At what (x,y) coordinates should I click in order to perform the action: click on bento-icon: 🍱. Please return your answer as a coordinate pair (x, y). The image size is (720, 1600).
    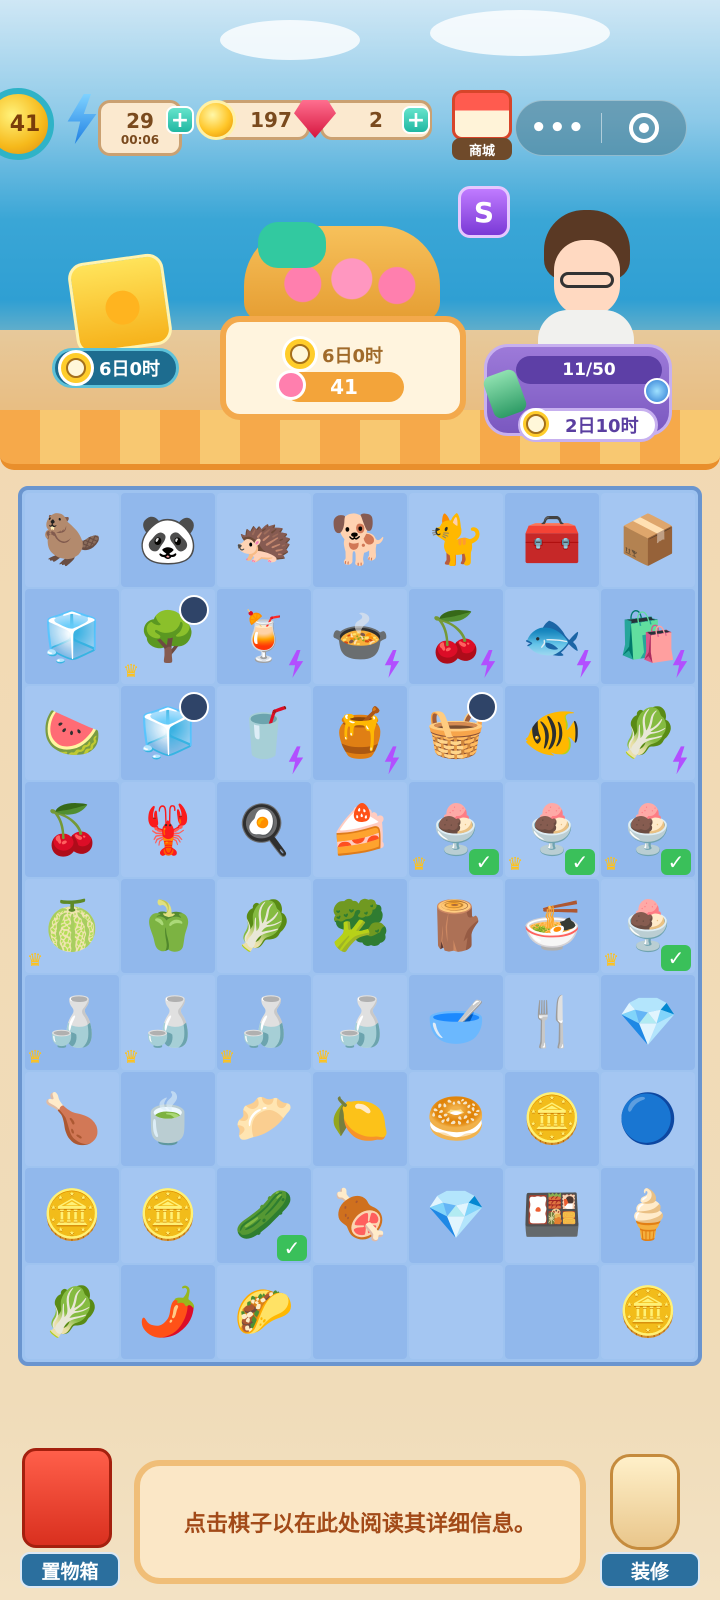
    Looking at the image, I should click on (552, 1215).